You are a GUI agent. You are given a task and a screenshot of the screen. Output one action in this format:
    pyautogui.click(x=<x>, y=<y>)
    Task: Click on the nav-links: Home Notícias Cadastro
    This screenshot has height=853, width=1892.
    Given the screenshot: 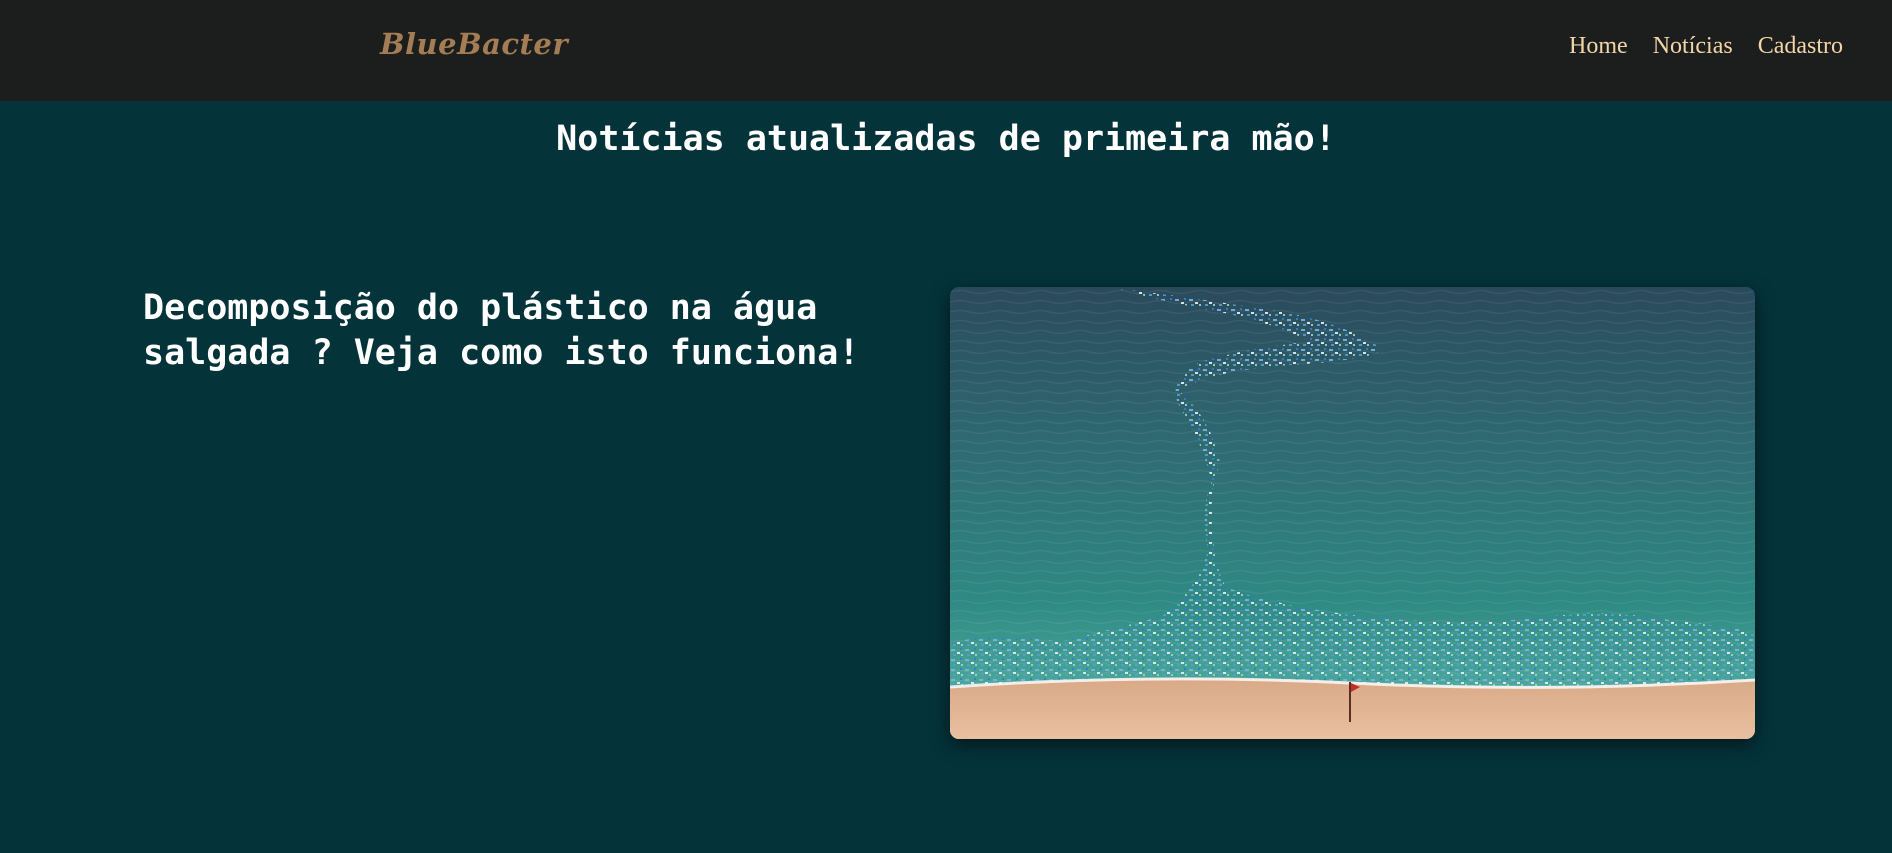 What is the action you would take?
    pyautogui.click(x=1706, y=46)
    